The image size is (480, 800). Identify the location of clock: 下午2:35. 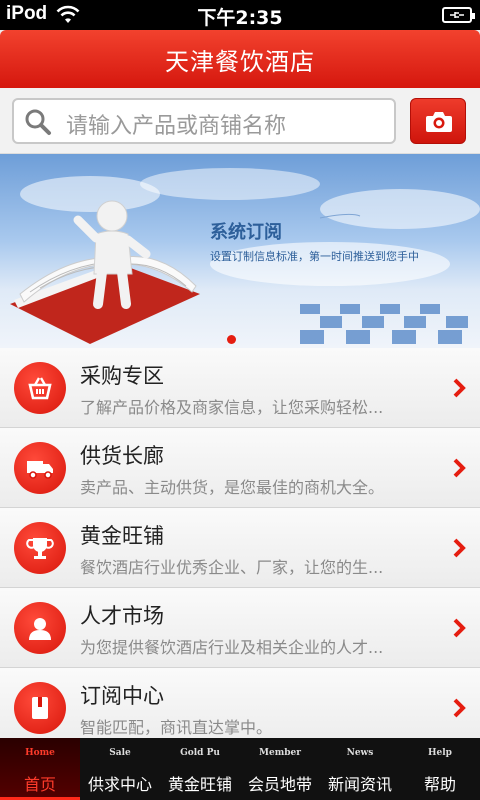
(240, 18).